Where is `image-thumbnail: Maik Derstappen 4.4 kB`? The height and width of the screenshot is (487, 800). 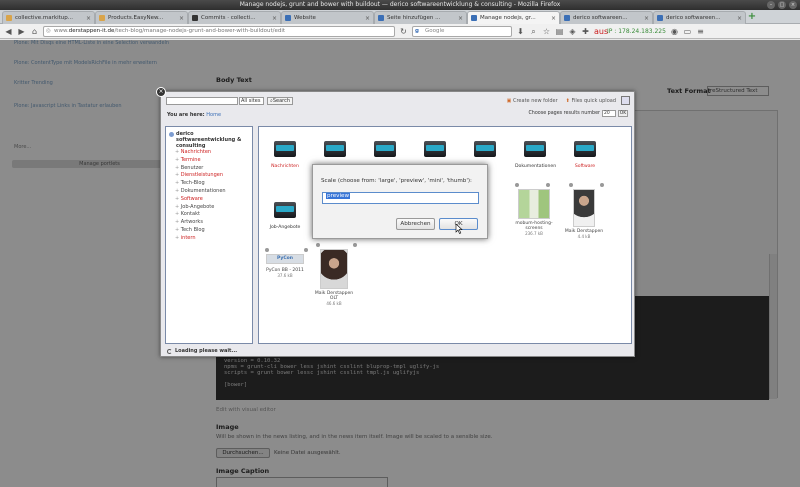 image-thumbnail: Maik Derstappen 4.4 kB is located at coordinates (584, 214).